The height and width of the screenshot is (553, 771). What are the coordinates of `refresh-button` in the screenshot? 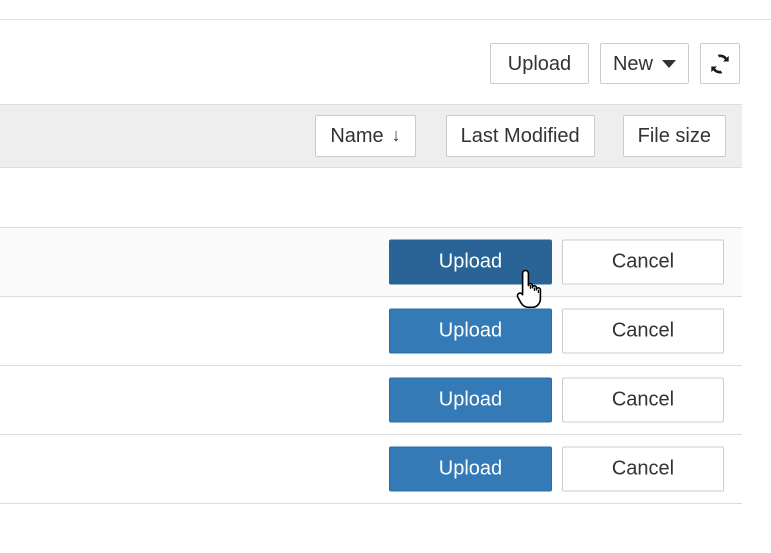 It's located at (720, 63).